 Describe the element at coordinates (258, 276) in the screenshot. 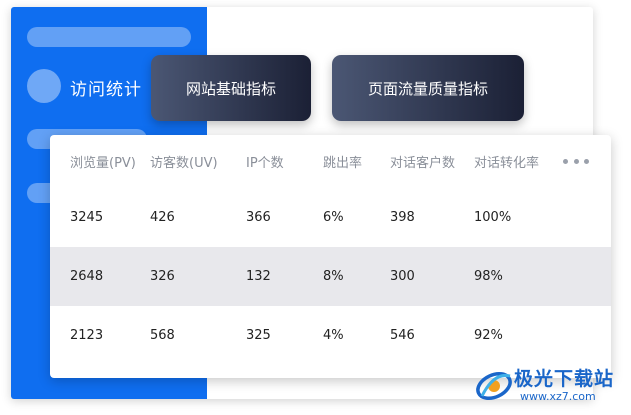

I see `cell-ip: 132` at that location.